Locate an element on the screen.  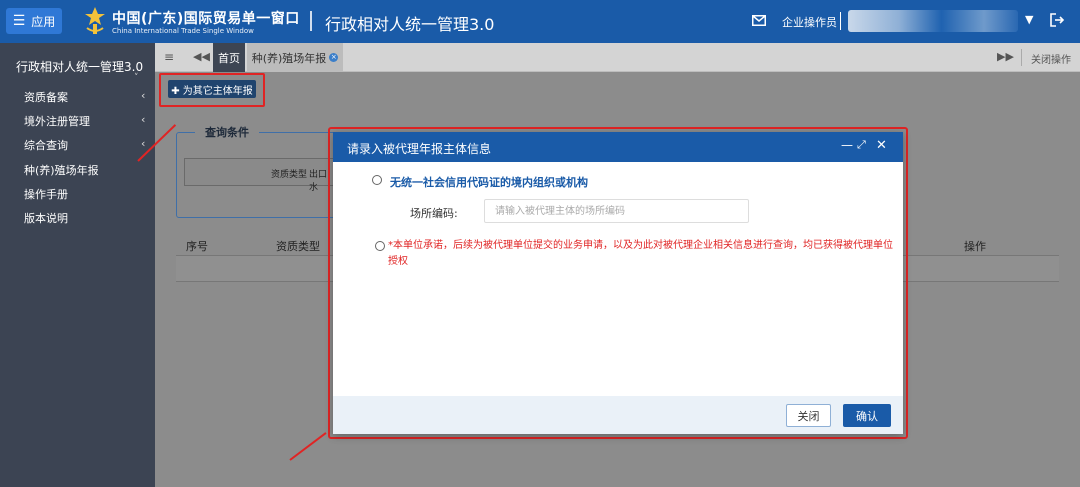
col-type: 资质类型 is located at coordinates (298, 246).